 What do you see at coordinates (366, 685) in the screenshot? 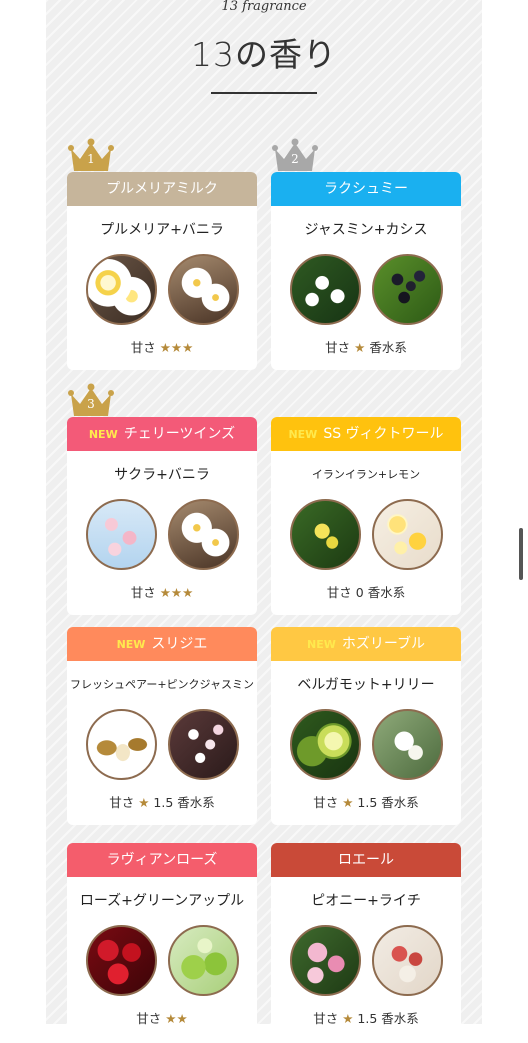
I see `card-notes: ベルガモット+リリー` at bounding box center [366, 685].